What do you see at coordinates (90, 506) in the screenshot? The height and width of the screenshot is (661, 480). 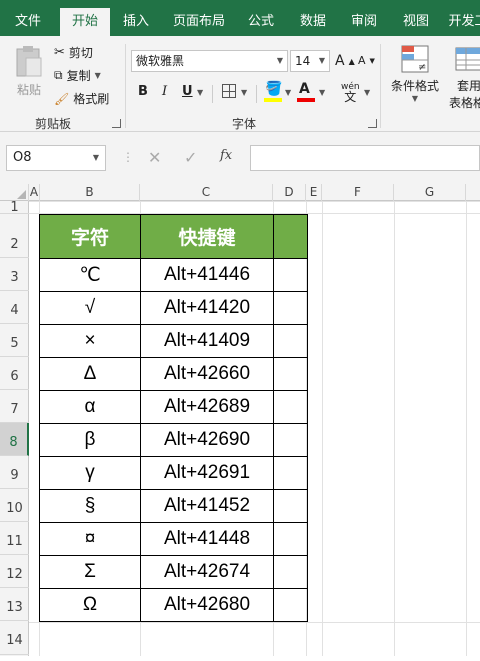 I see `symbol-cell: §` at bounding box center [90, 506].